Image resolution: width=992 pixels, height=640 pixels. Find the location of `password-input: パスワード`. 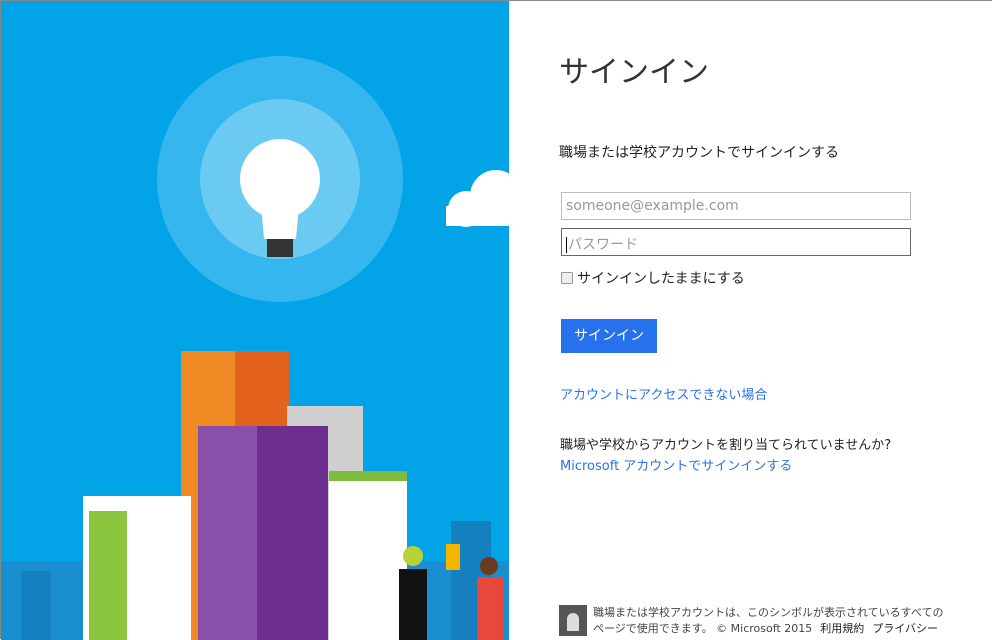

password-input: パスワード is located at coordinates (736, 242).